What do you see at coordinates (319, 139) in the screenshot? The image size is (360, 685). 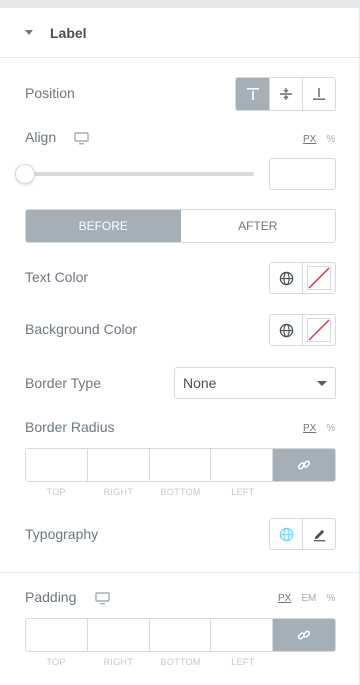 I see `align-unit-switcher: PX %` at bounding box center [319, 139].